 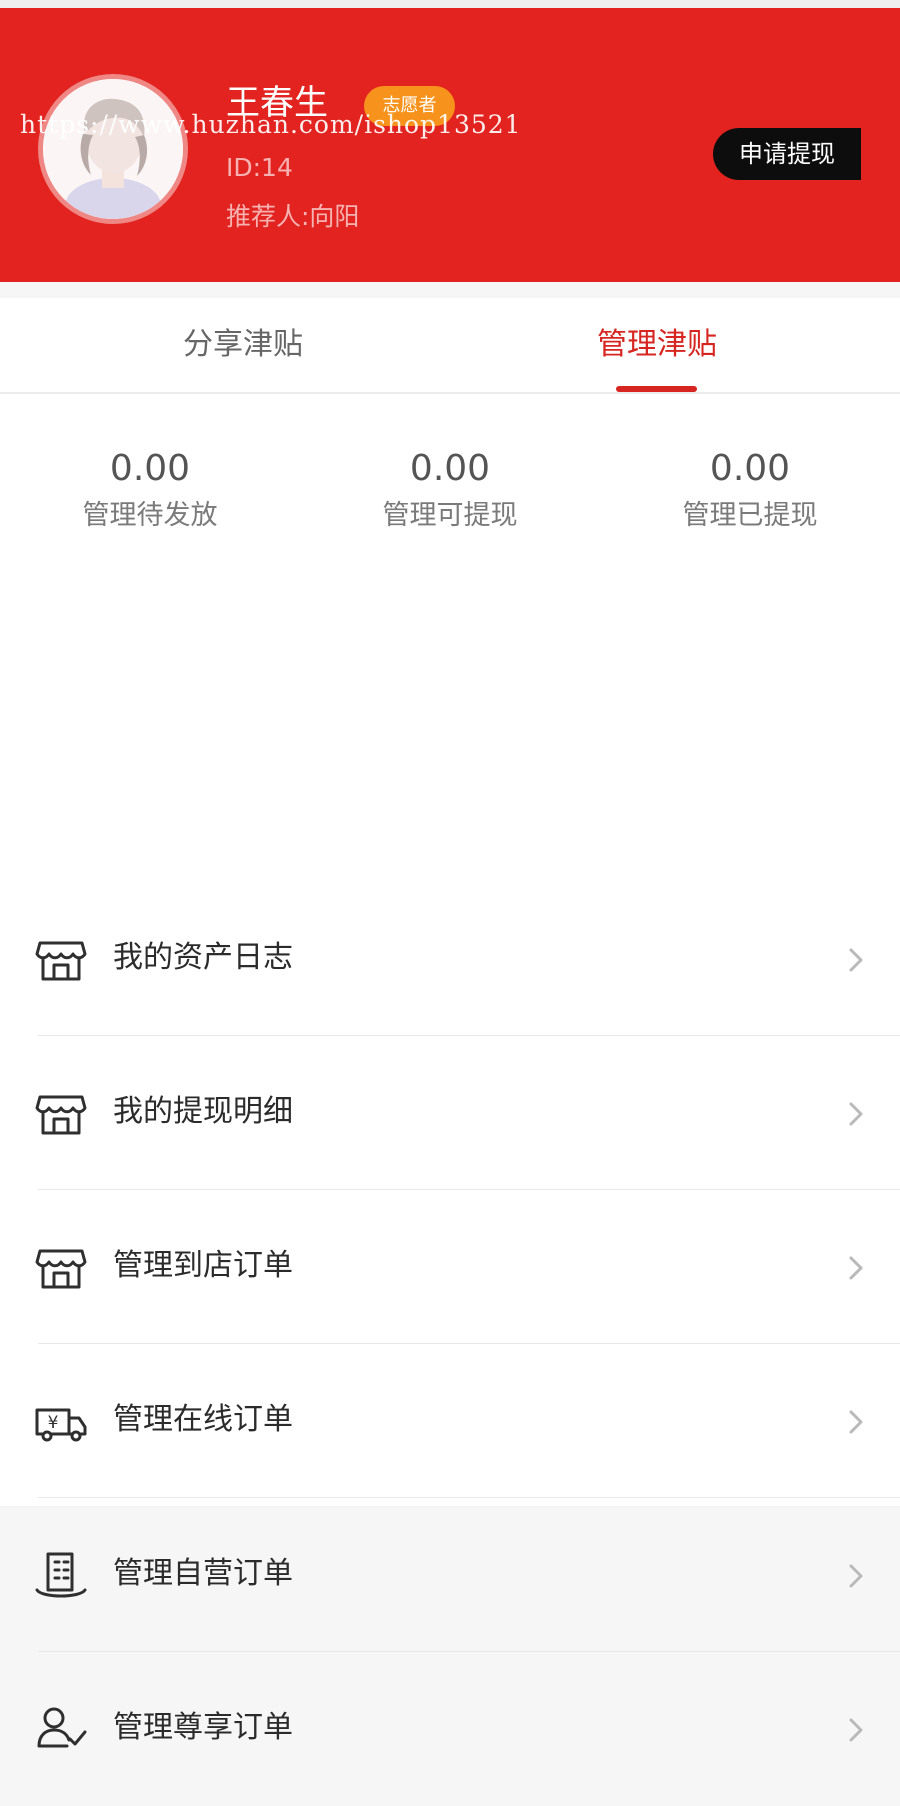 I want to click on user-id: ID:14, so click(x=259, y=167).